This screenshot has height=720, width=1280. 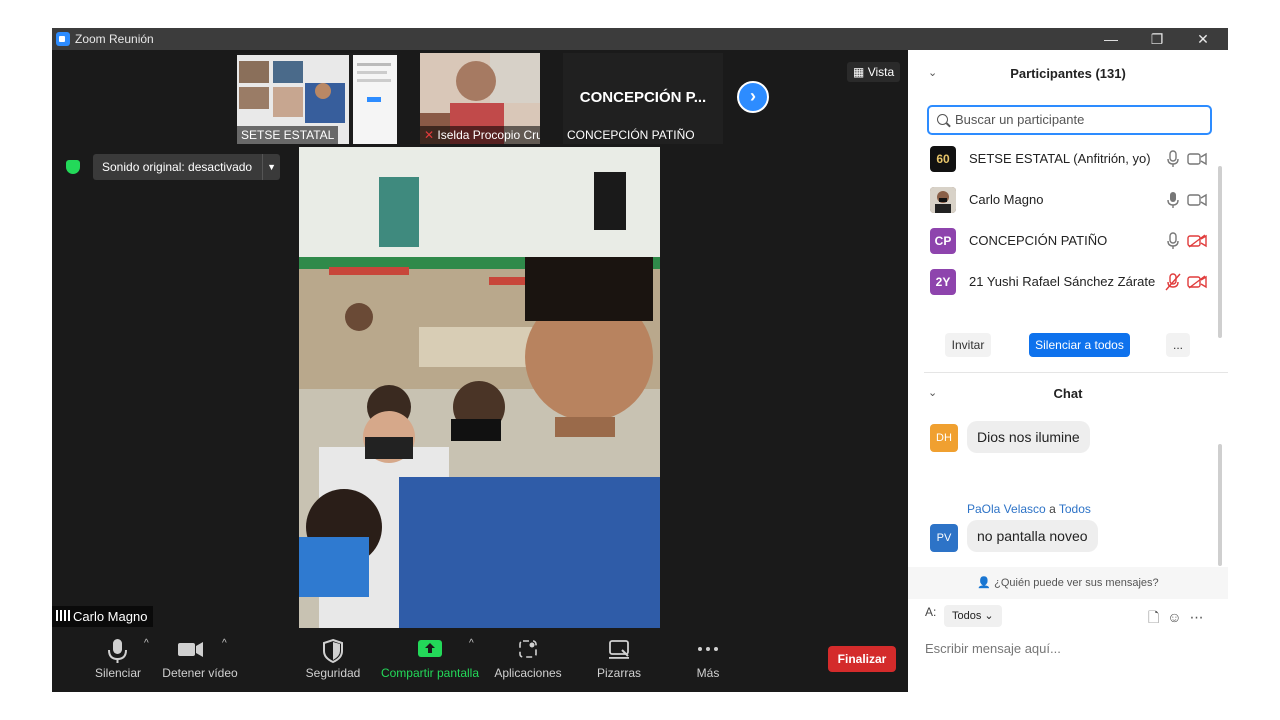 What do you see at coordinates (989, 616) in the screenshot?
I see `chevron-down-icon: ⌄` at bounding box center [989, 616].